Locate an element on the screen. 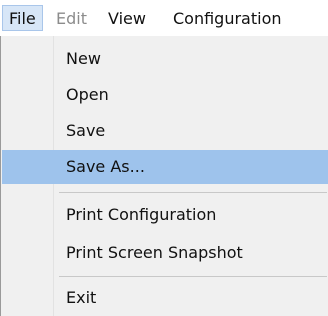  menu-view: View is located at coordinates (127, 19).